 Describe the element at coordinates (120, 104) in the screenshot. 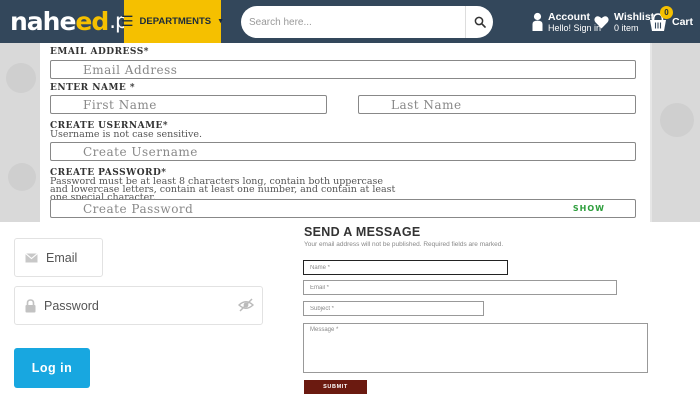

I see `first-name-placeholder: First Name` at that location.